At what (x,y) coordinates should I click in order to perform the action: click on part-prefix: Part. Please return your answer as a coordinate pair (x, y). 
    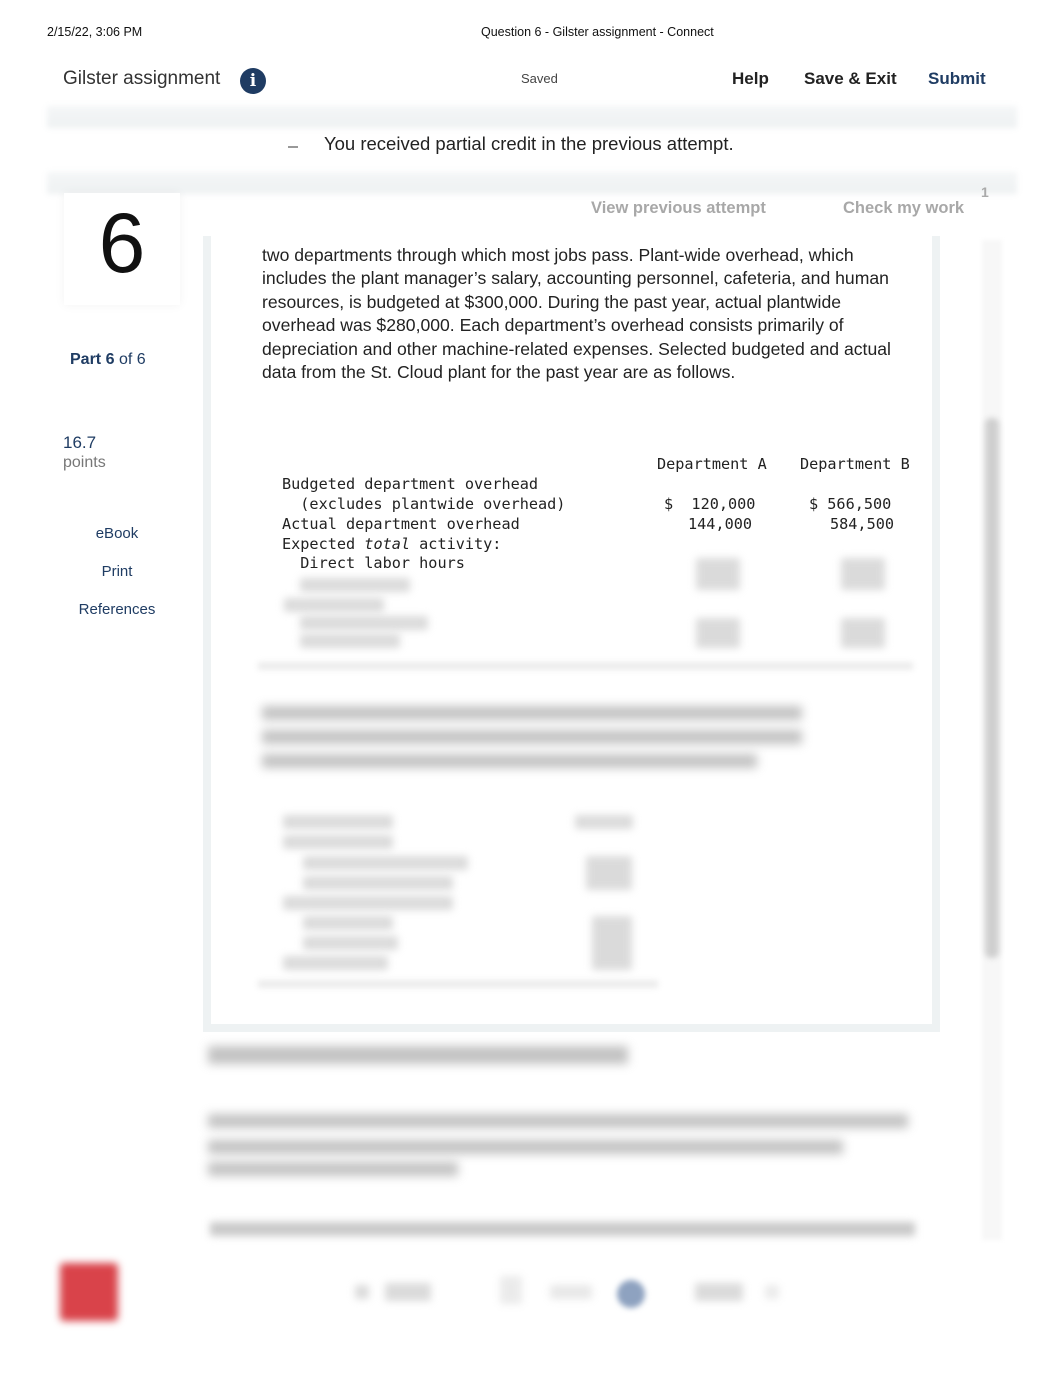
    Looking at the image, I should click on (86, 359).